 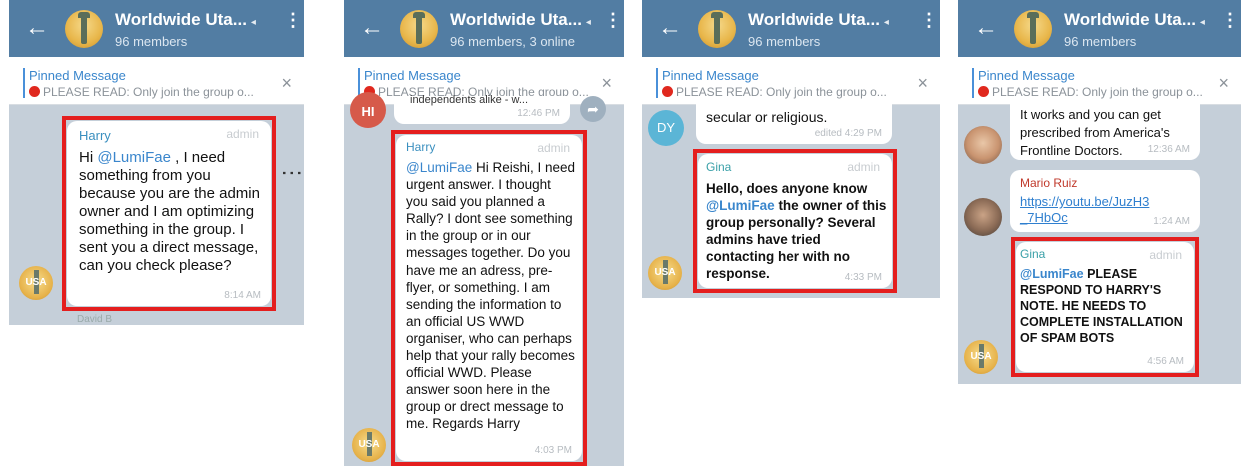 What do you see at coordinates (291, 173) in the screenshot?
I see `message-options-icon: ⋮` at bounding box center [291, 173].